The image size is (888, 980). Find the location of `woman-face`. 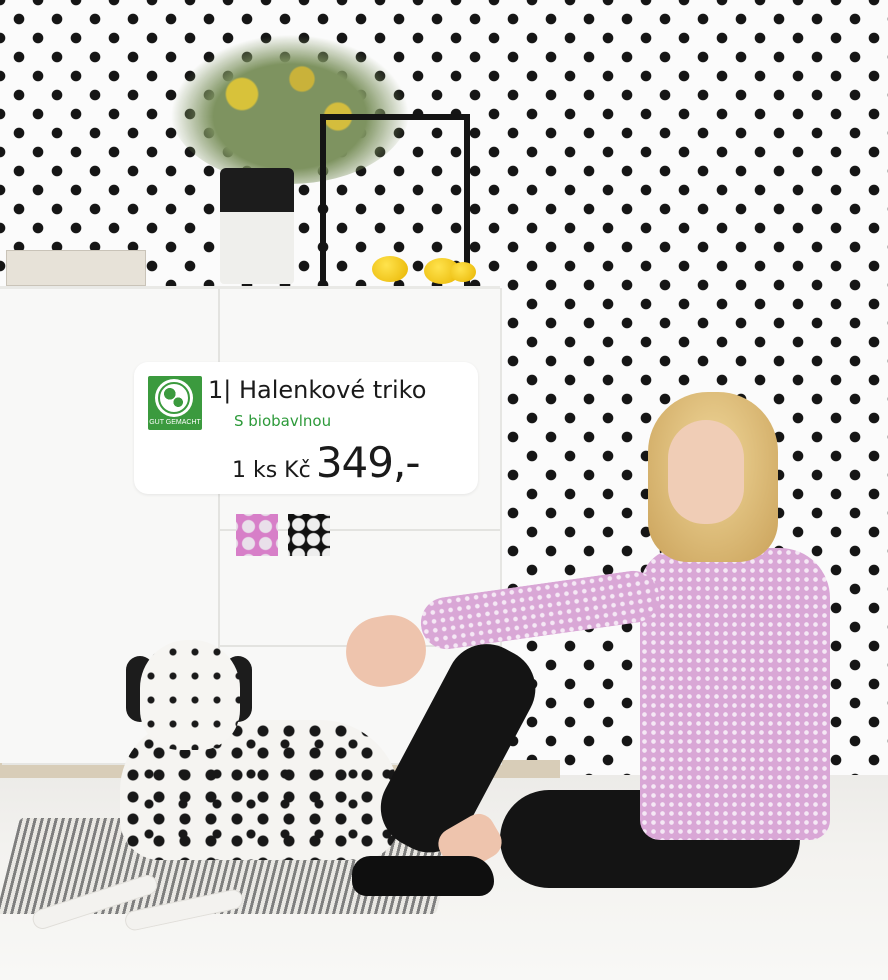

woman-face is located at coordinates (706, 472).